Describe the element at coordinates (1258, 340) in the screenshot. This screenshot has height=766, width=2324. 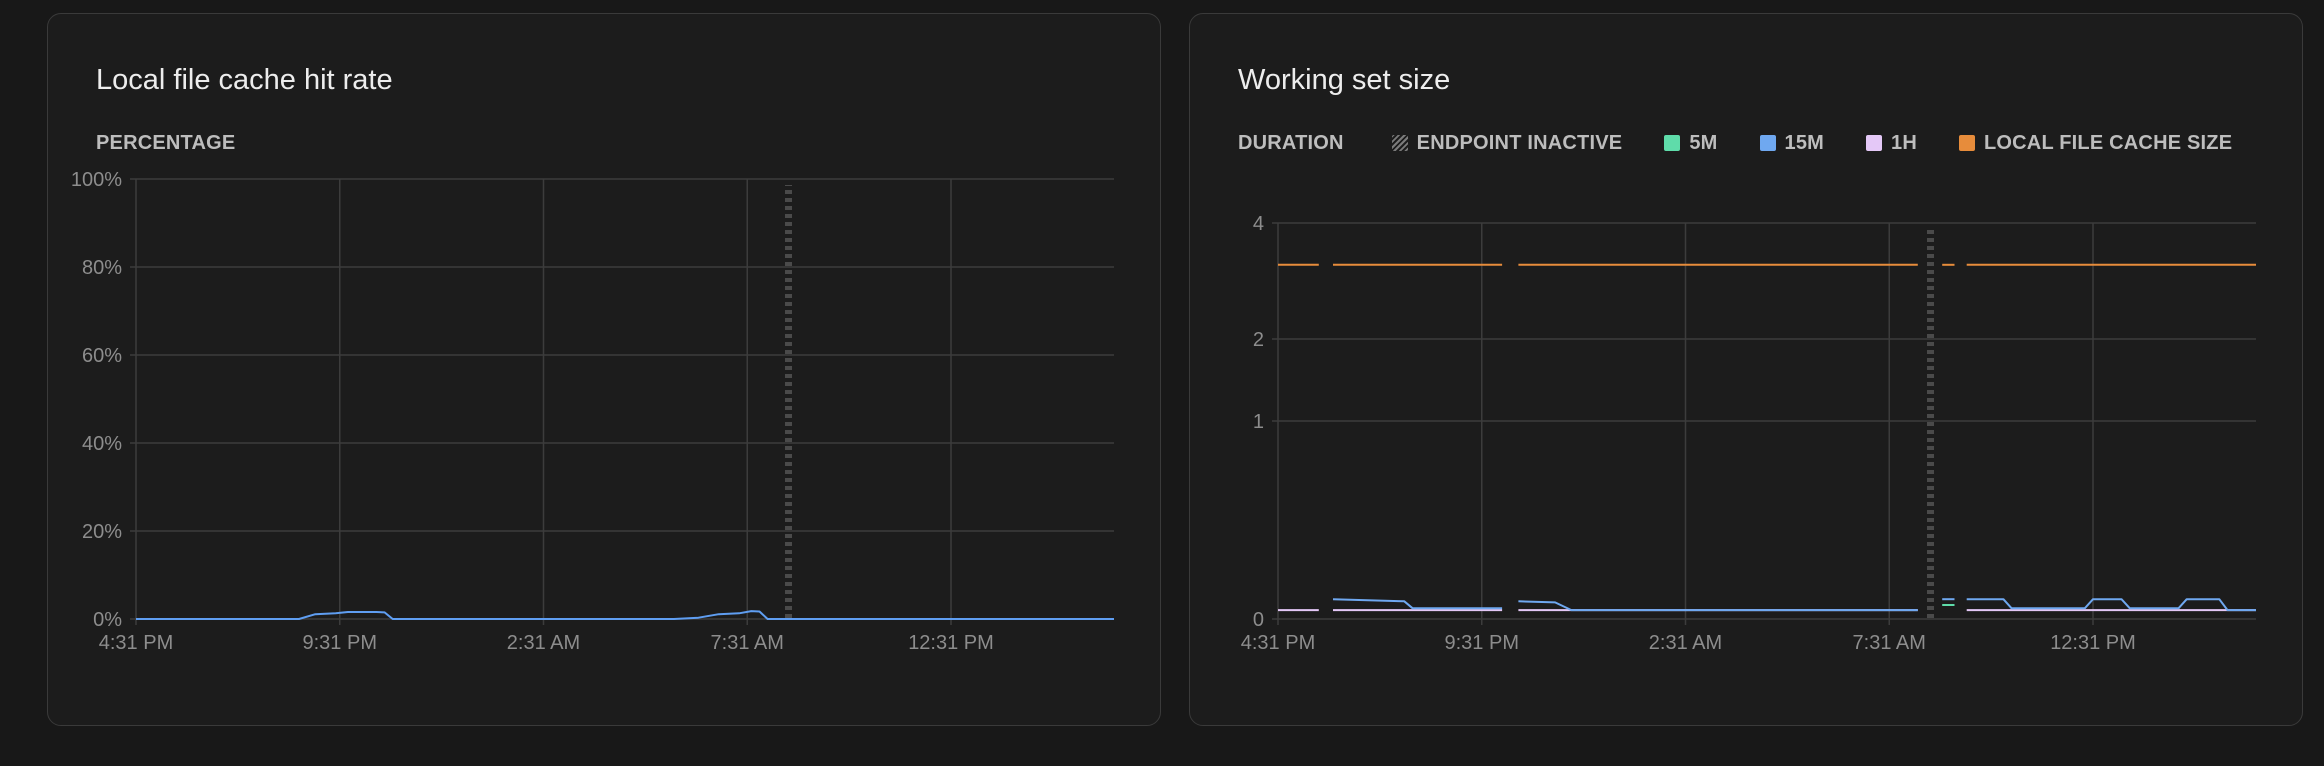
I see `y-tick-label: 2` at that location.